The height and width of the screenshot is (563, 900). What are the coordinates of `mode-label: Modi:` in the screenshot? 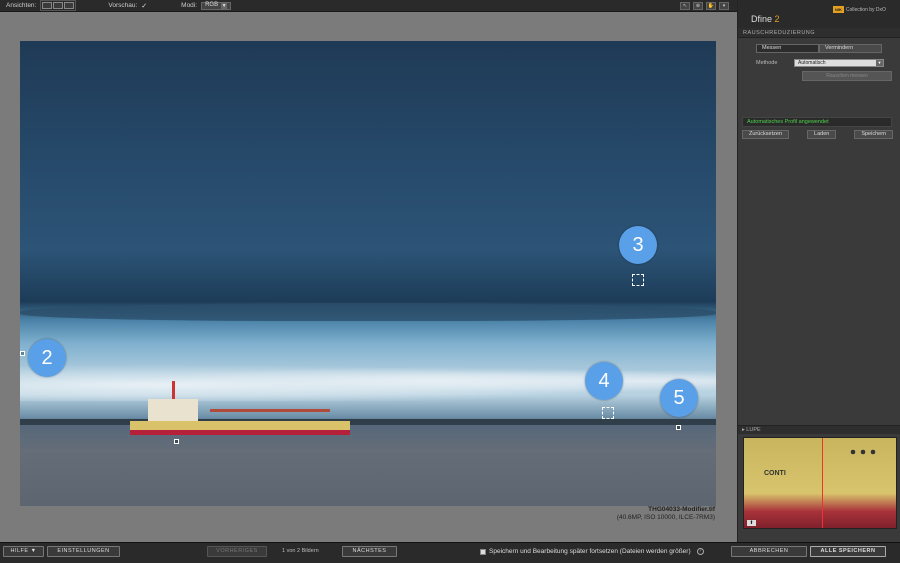 It's located at (189, 5).